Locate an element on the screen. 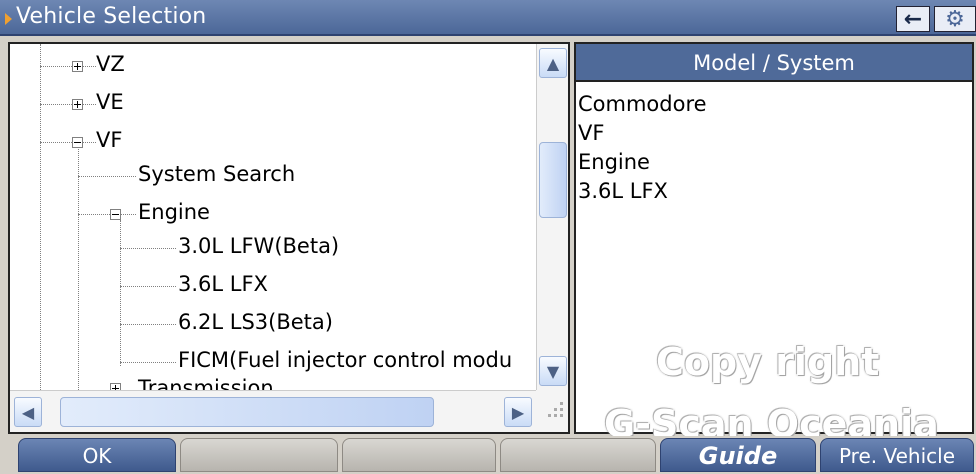 The height and width of the screenshot is (474, 976). tree-item-vz: VZ is located at coordinates (110, 65).